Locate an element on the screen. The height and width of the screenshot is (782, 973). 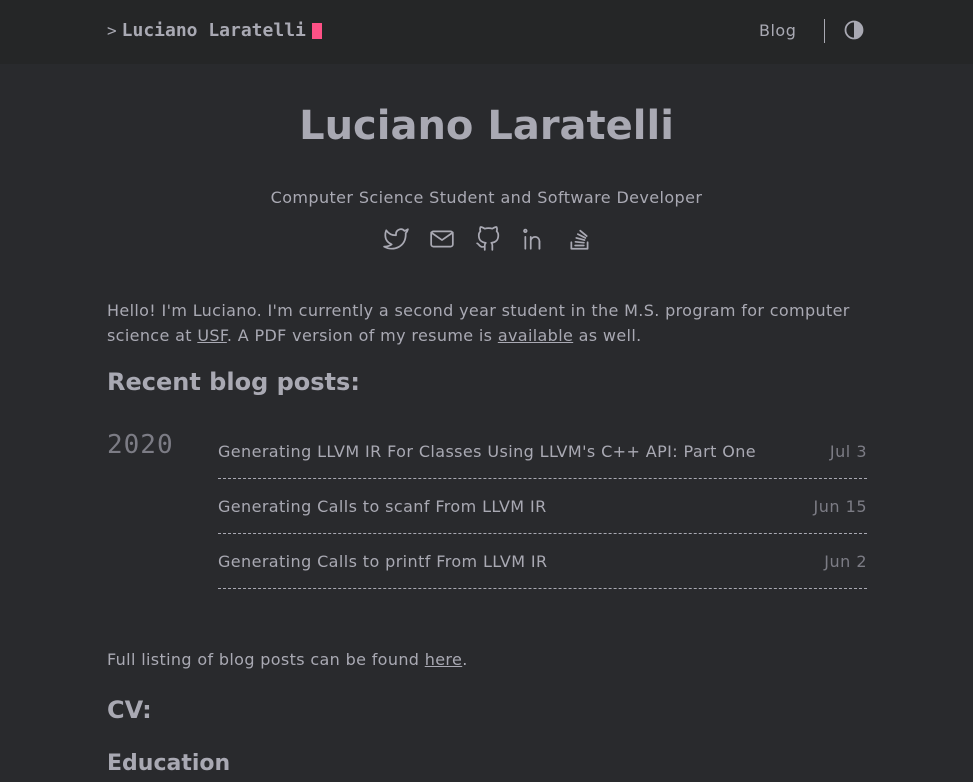
full-listing-link: here is located at coordinates (443, 659).